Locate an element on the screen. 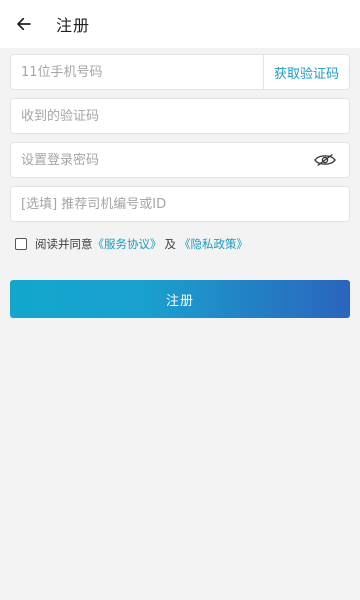  verification-code-input is located at coordinates (180, 116).